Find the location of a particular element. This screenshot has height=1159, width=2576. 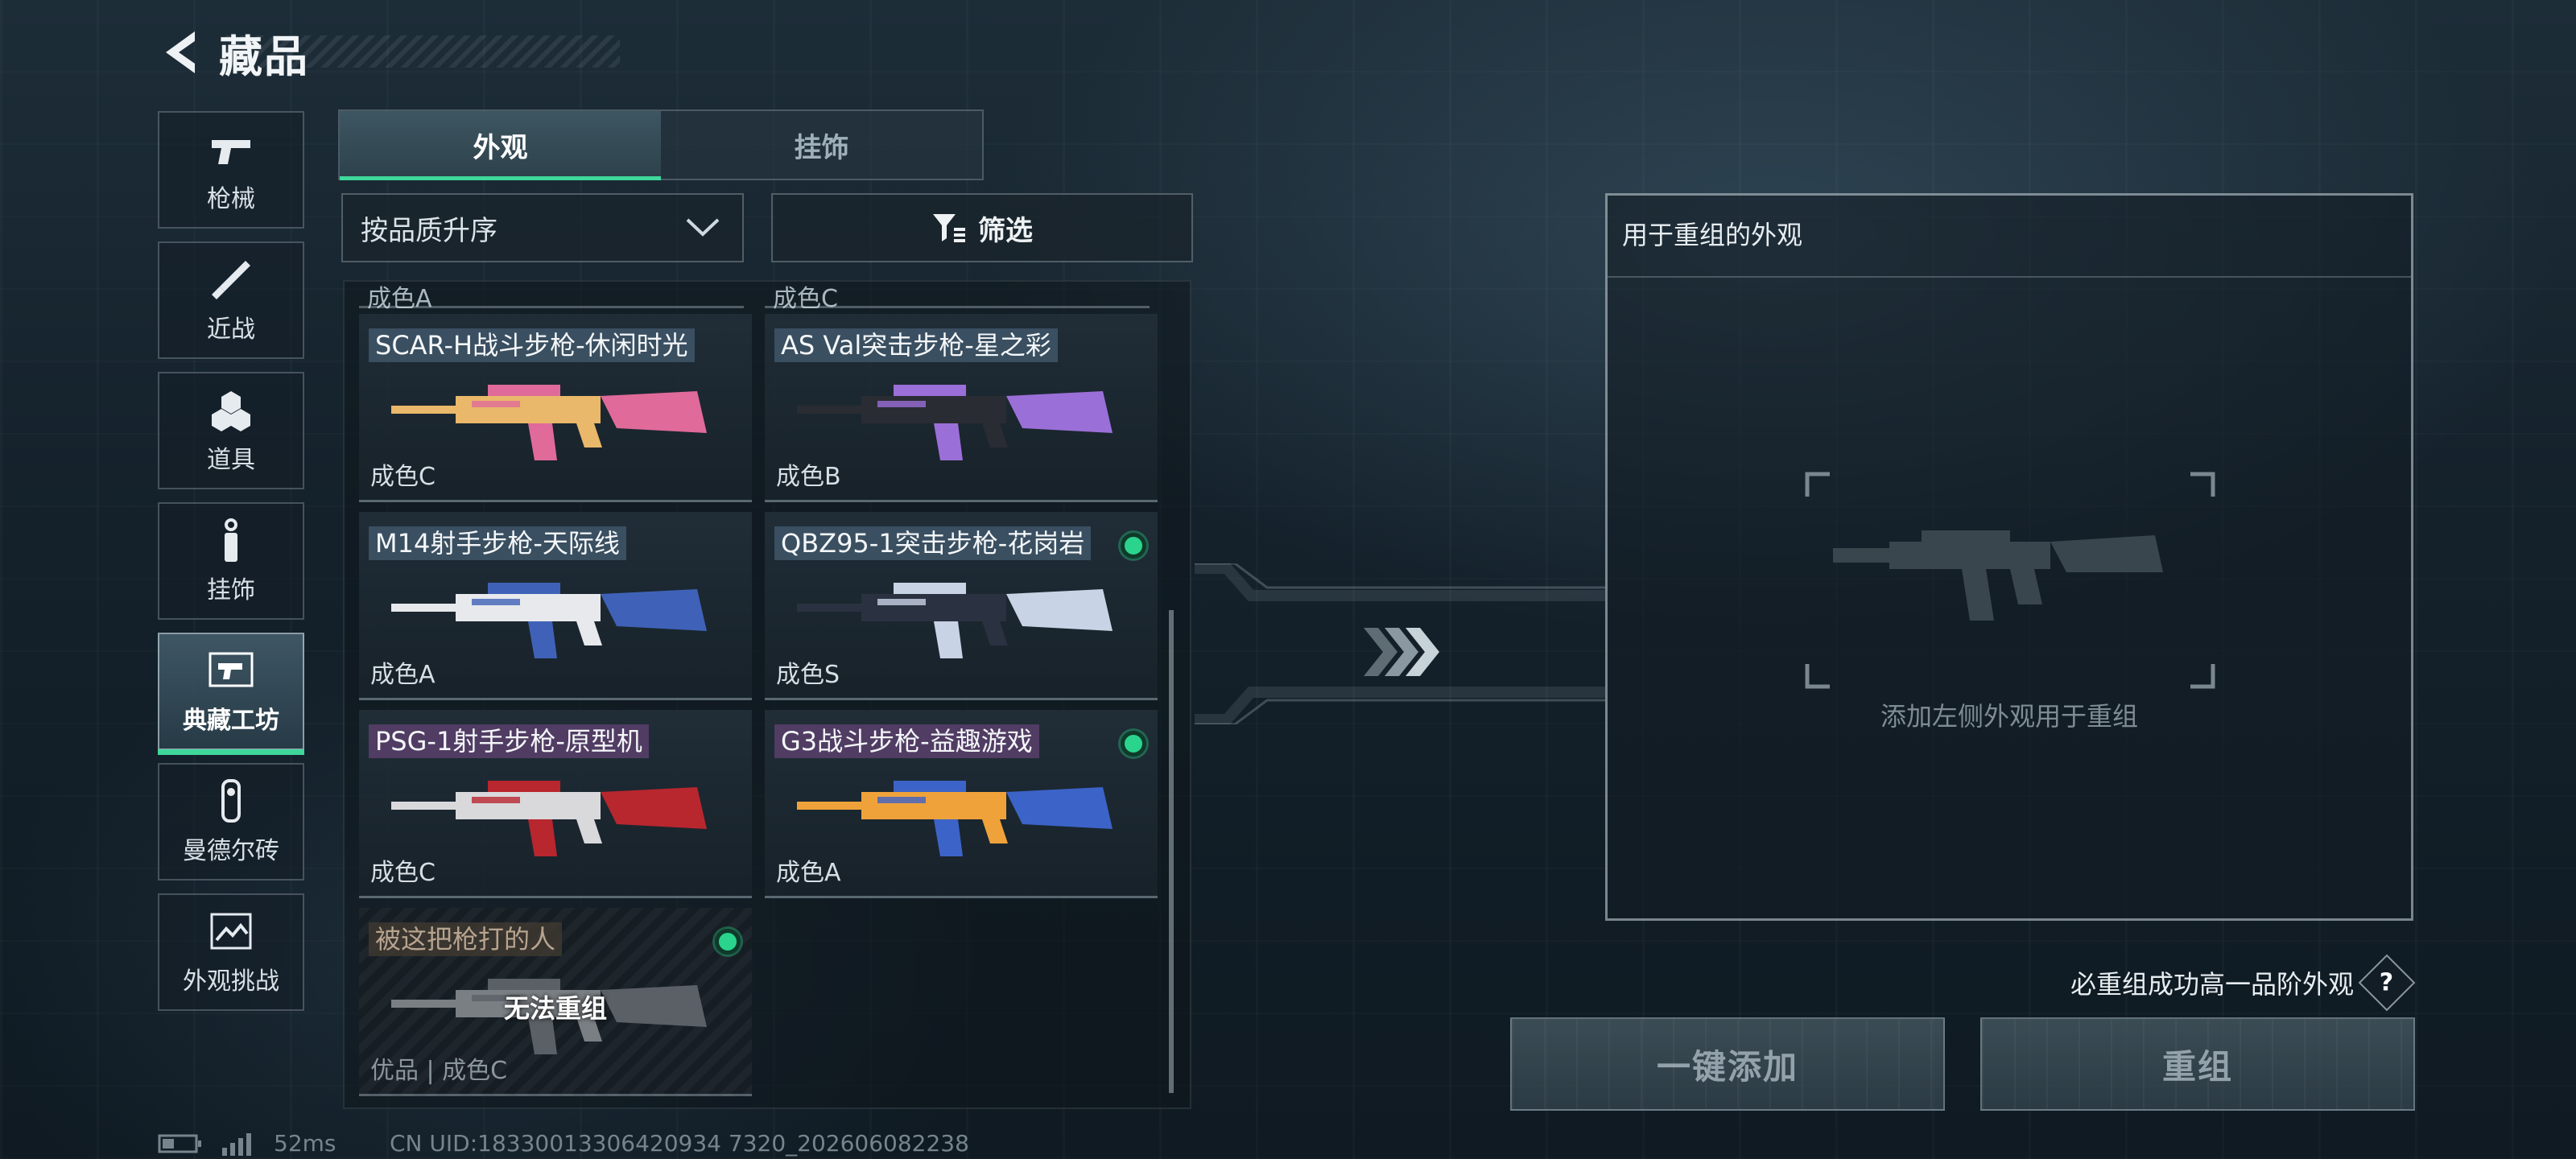

item-card: M14射手步枪-天际线成色A is located at coordinates (555, 606).